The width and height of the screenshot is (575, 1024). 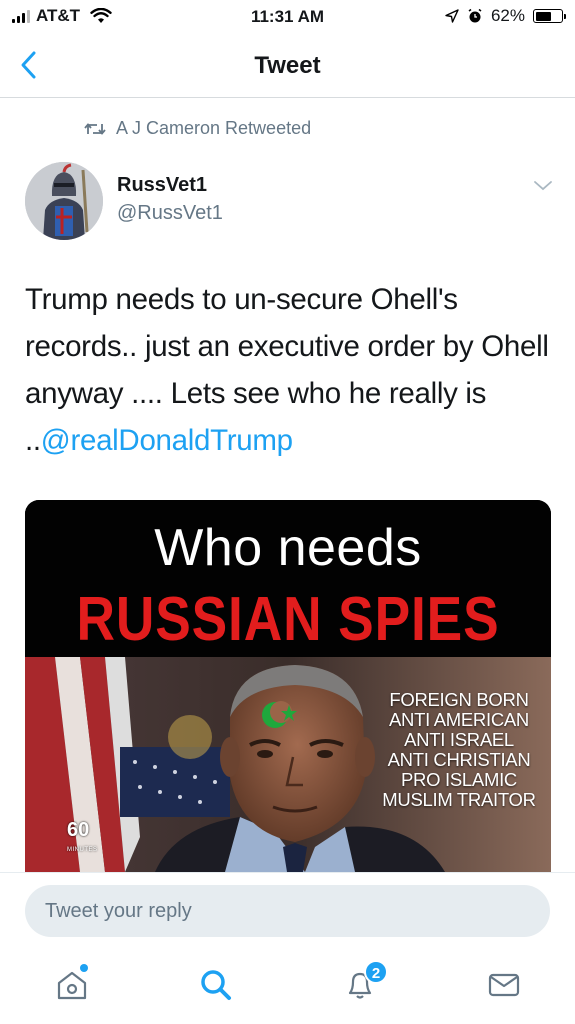 I want to click on reply-input: Tweet your reply, so click(x=287, y=911).